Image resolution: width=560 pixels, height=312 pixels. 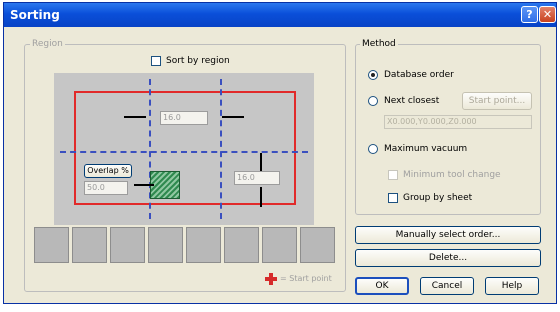 I want to click on horizontal-split-line, so click(x=184, y=152).